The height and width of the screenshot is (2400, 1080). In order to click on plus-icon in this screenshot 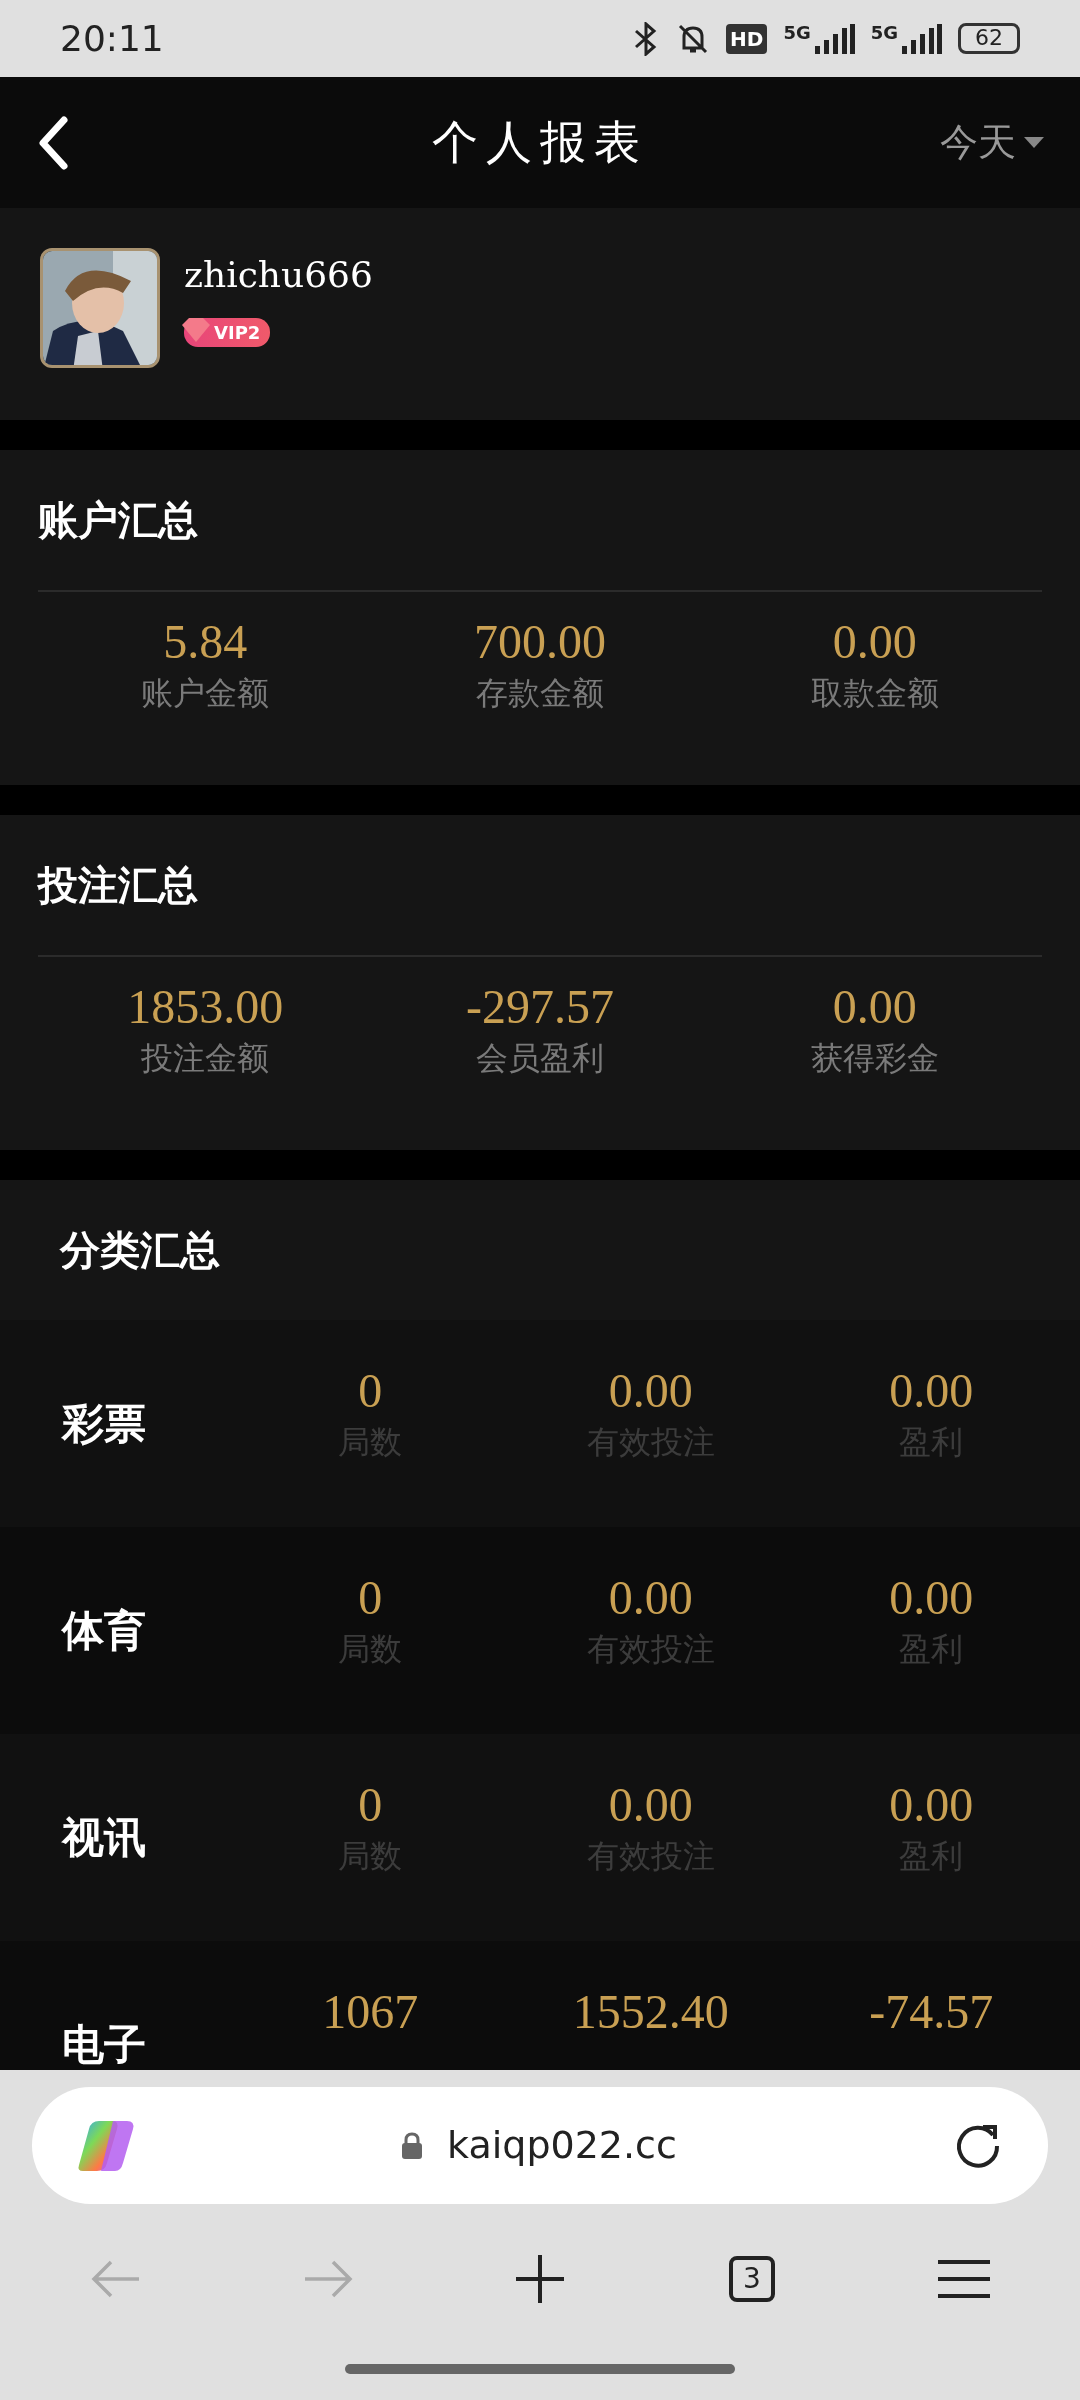, I will do `click(540, 2279)`.